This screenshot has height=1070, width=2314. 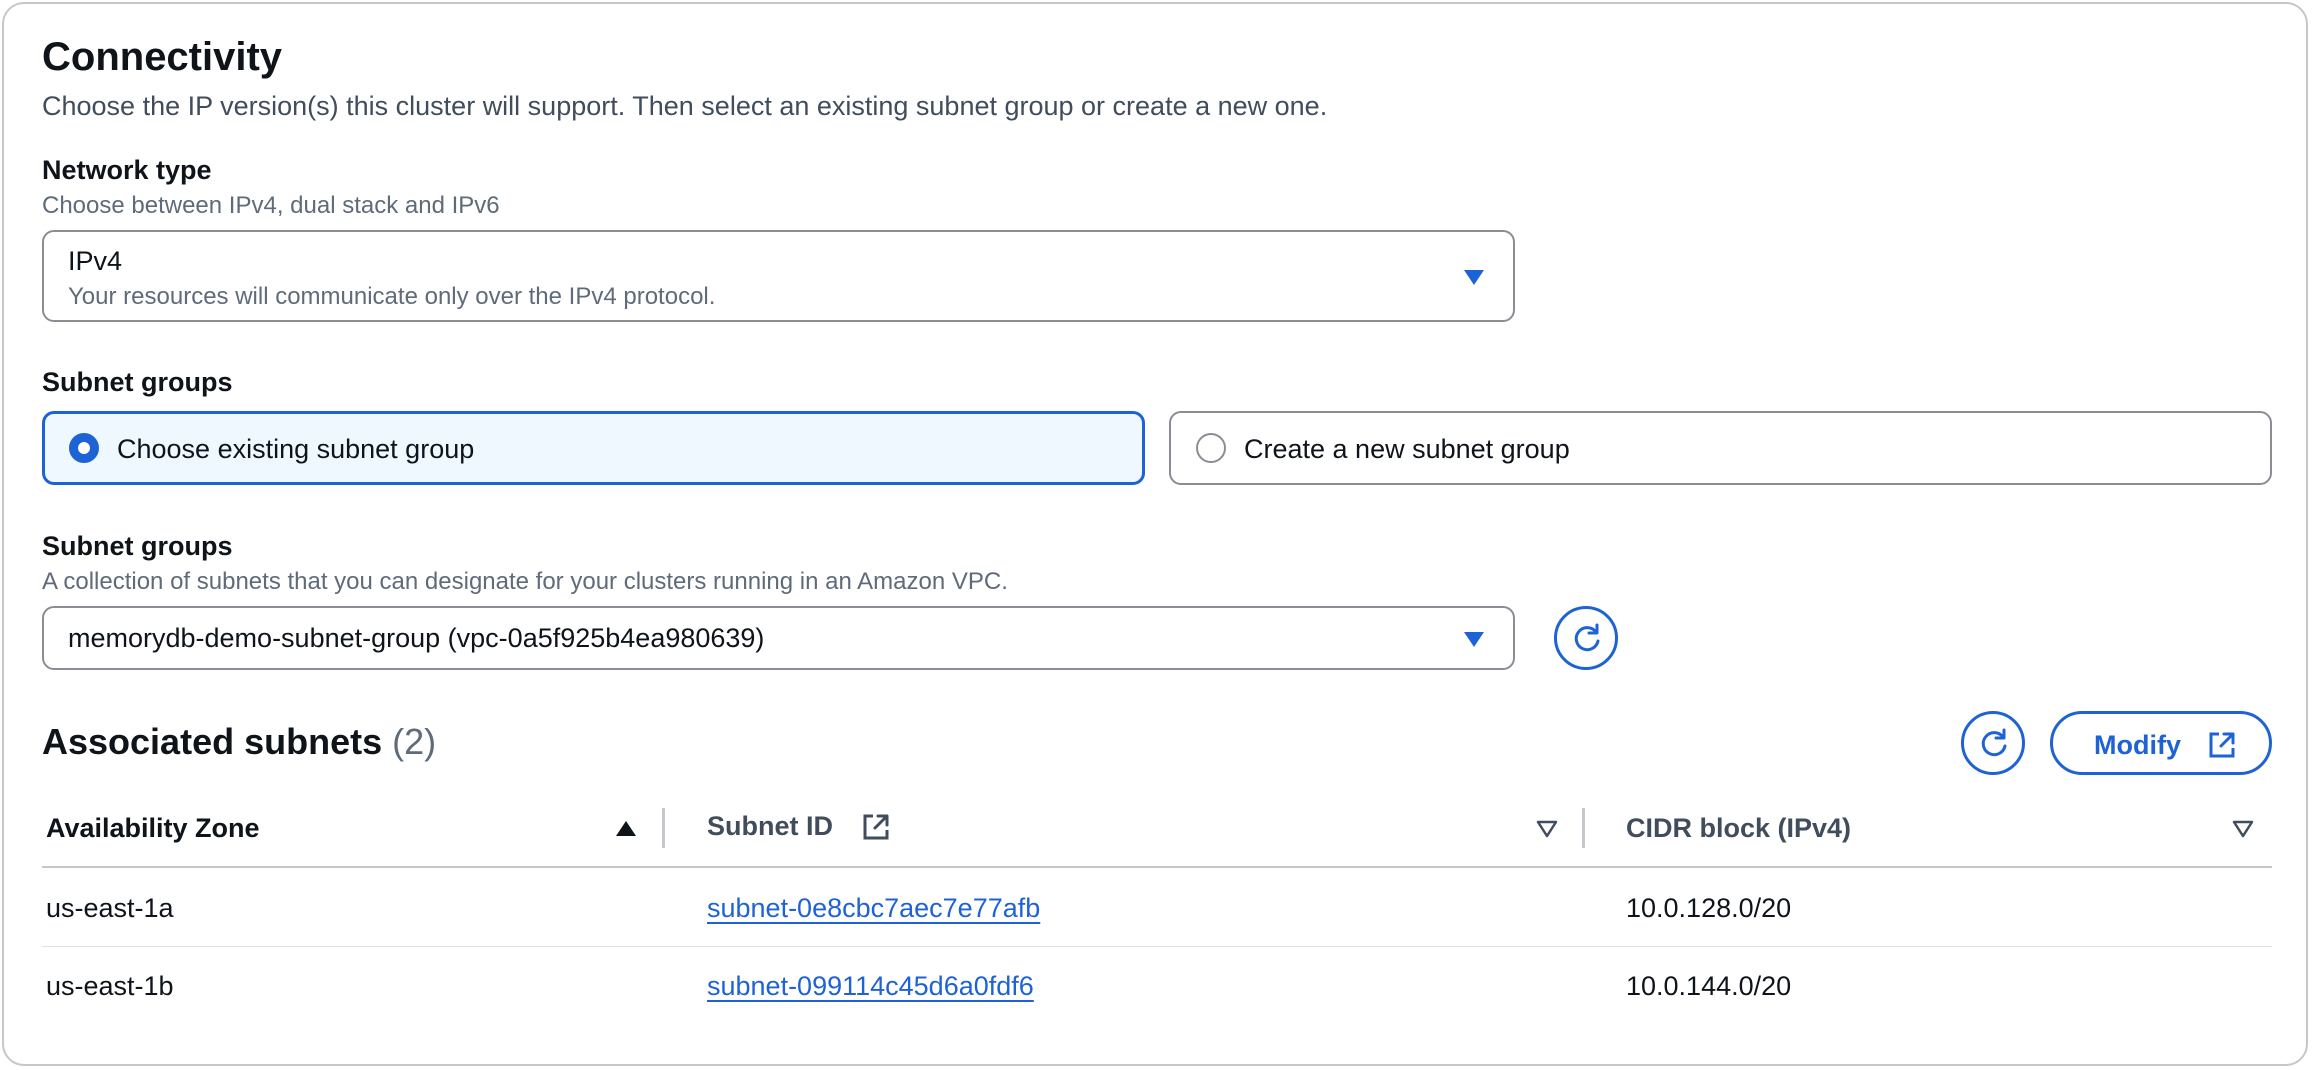 I want to click on associated-subnets-count: (2), so click(x=414, y=741).